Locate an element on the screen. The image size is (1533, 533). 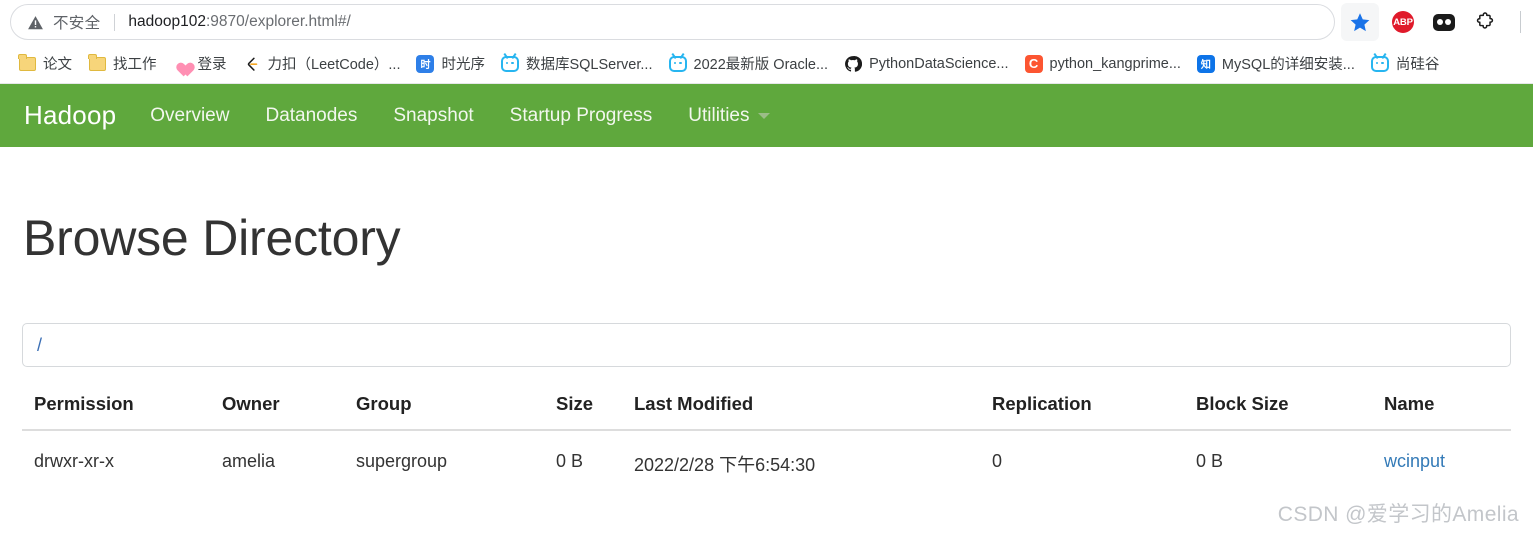
zhihu-icon: 知 is located at coordinates (1205, 63).